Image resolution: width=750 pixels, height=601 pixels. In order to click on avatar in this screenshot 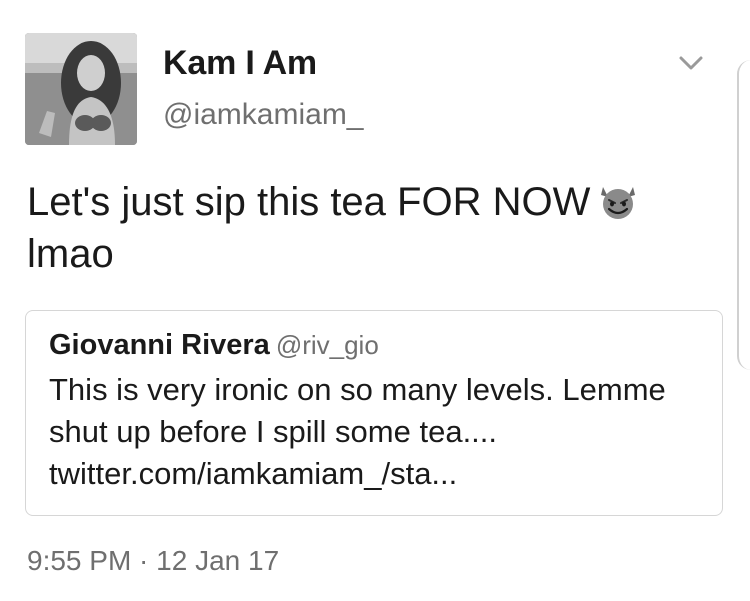, I will do `click(81, 89)`.